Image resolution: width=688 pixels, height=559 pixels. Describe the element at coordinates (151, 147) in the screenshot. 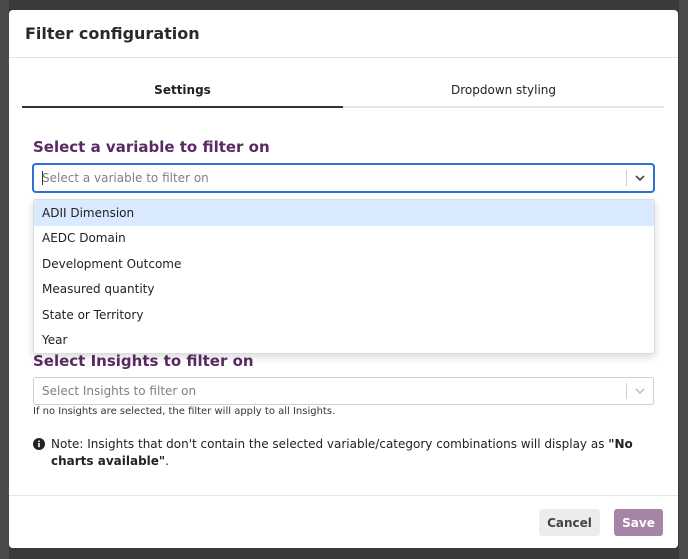

I see `variable-section-heading: Select a variable to filter on` at that location.